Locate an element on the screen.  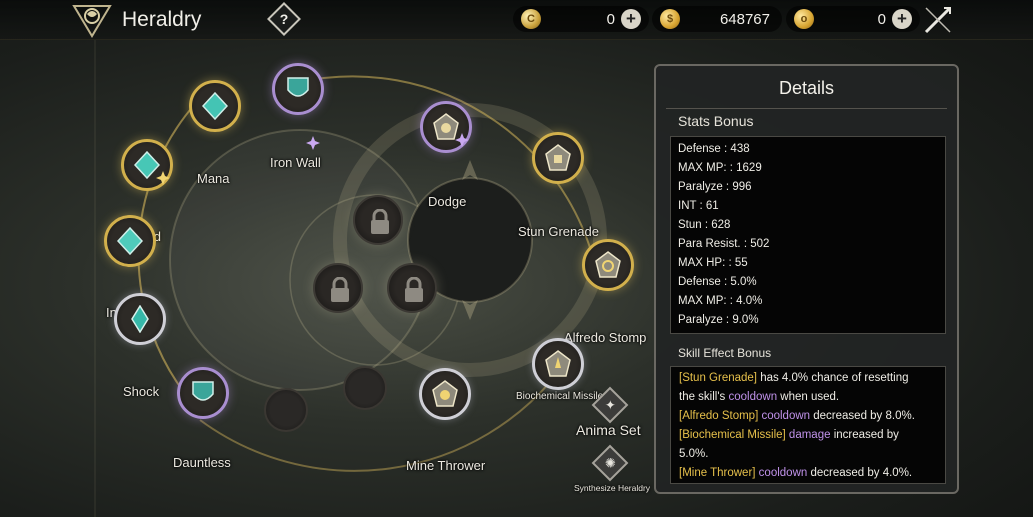
mine-emblem-icon is located at coordinates (445, 393).